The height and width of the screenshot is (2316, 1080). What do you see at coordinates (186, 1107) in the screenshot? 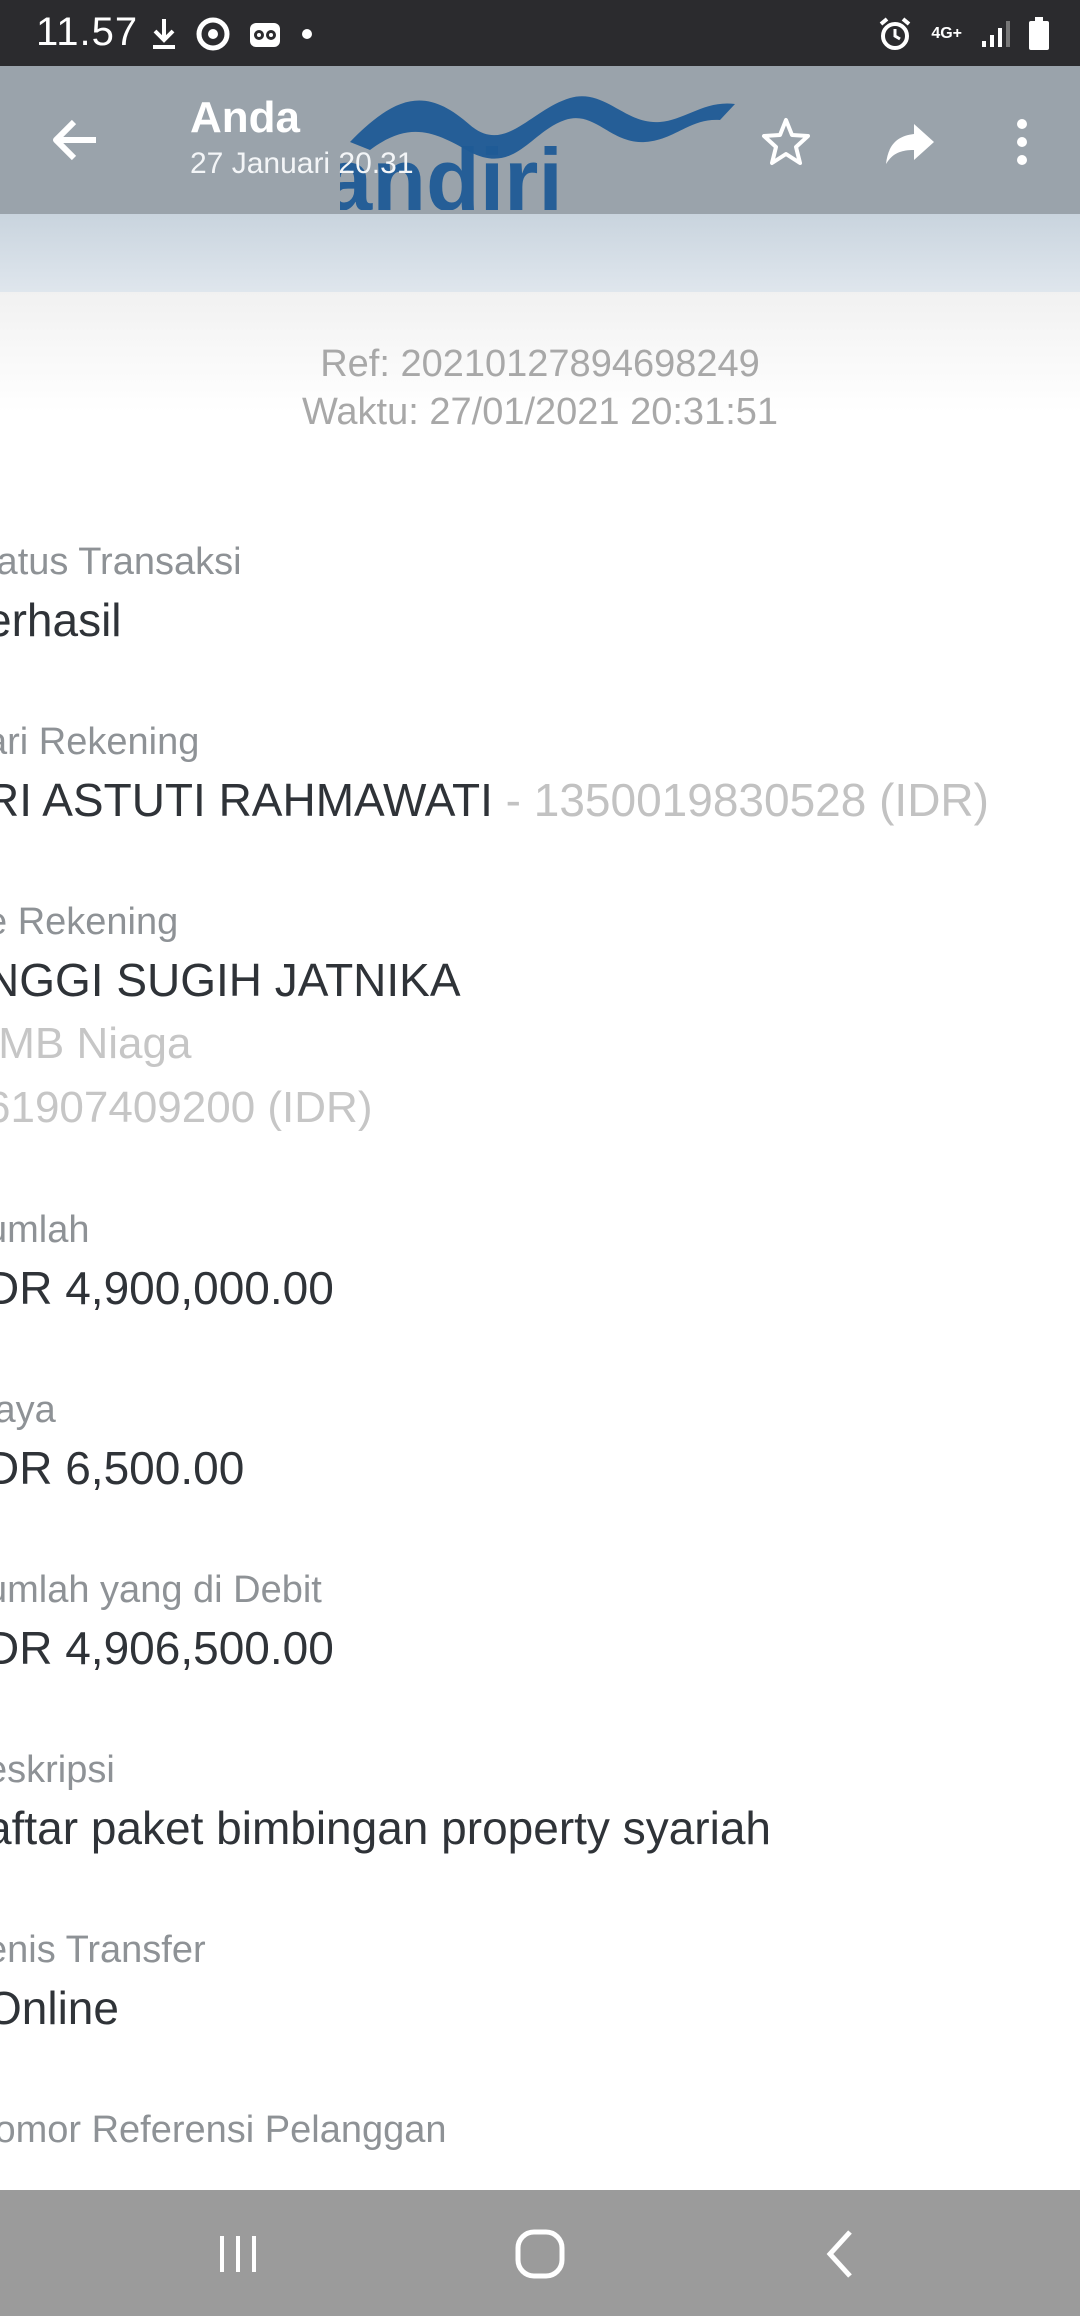
I see `account-number: 61907409200 (IDR)` at bounding box center [186, 1107].